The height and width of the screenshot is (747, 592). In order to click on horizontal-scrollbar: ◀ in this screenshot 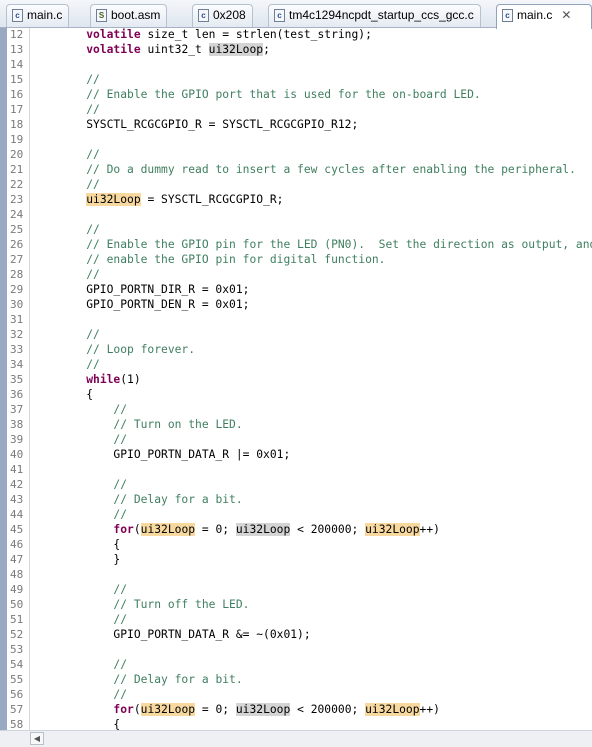, I will do `click(296, 738)`.